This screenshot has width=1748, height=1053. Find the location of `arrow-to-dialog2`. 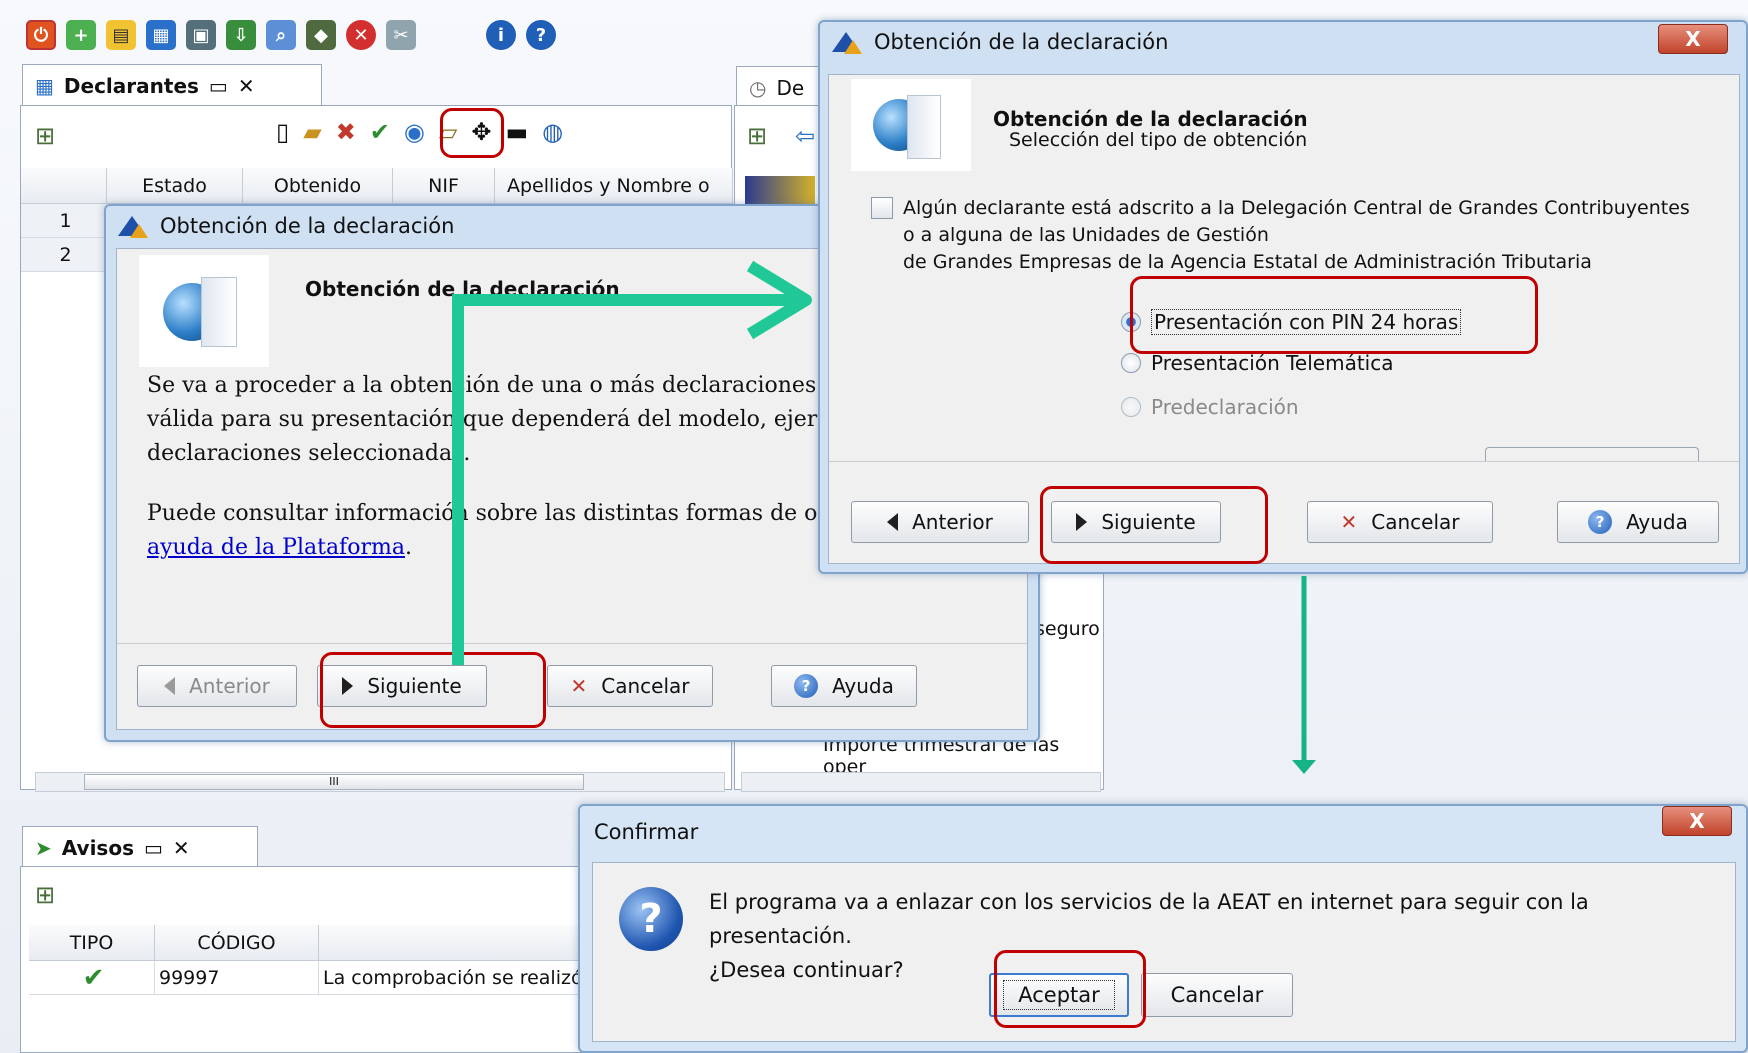

arrow-to-dialog2 is located at coordinates (632, 462).